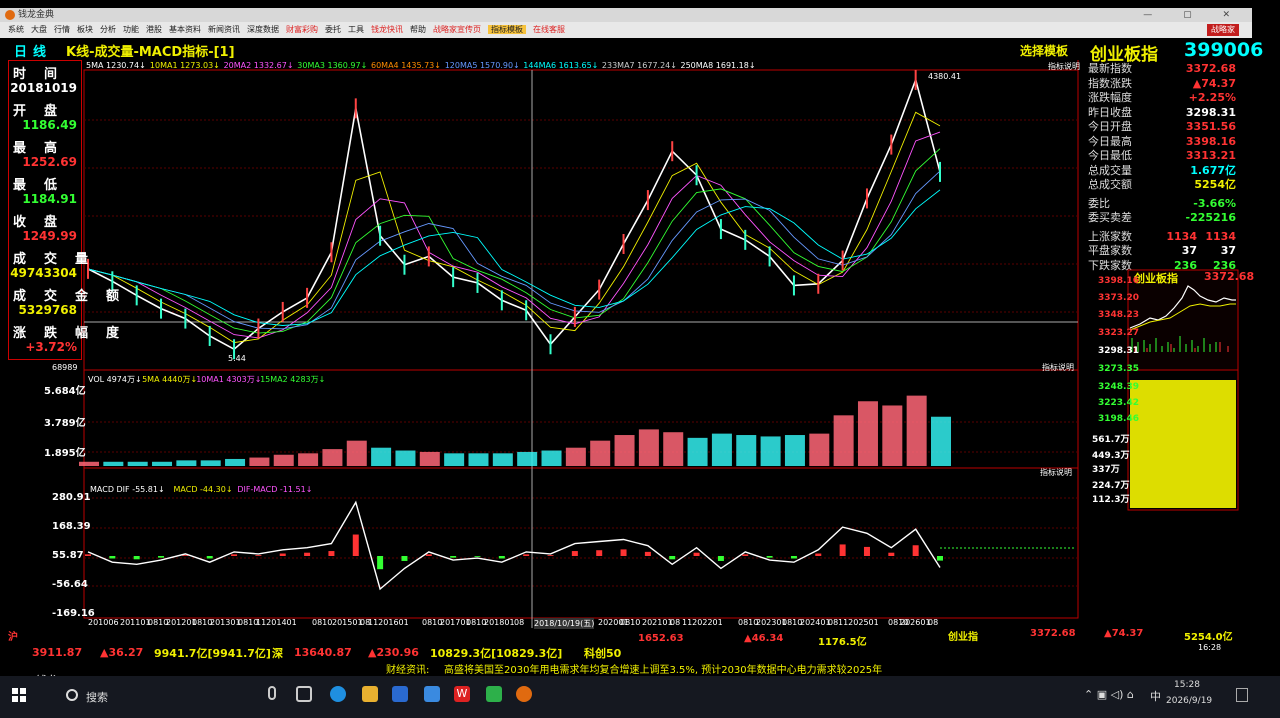  Describe the element at coordinates (393, 652) in the screenshot. I see `deep-change: ▲230.96` at that location.